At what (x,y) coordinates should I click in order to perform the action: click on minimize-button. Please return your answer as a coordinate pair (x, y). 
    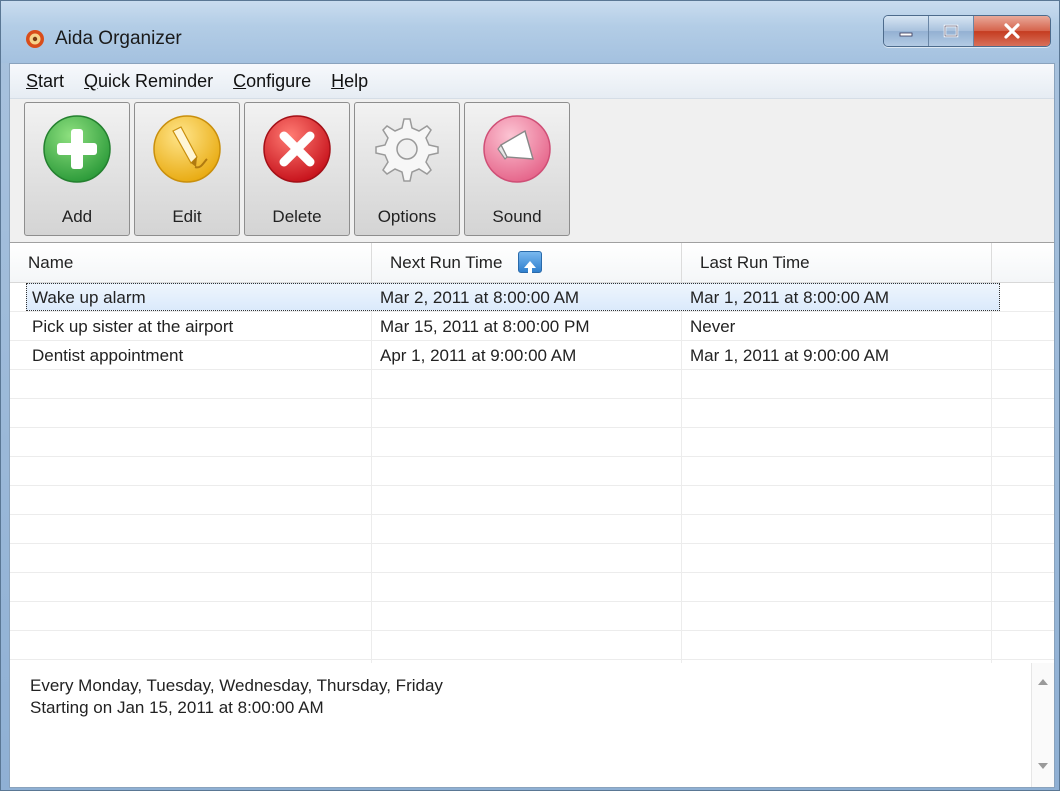
    Looking at the image, I should click on (906, 31).